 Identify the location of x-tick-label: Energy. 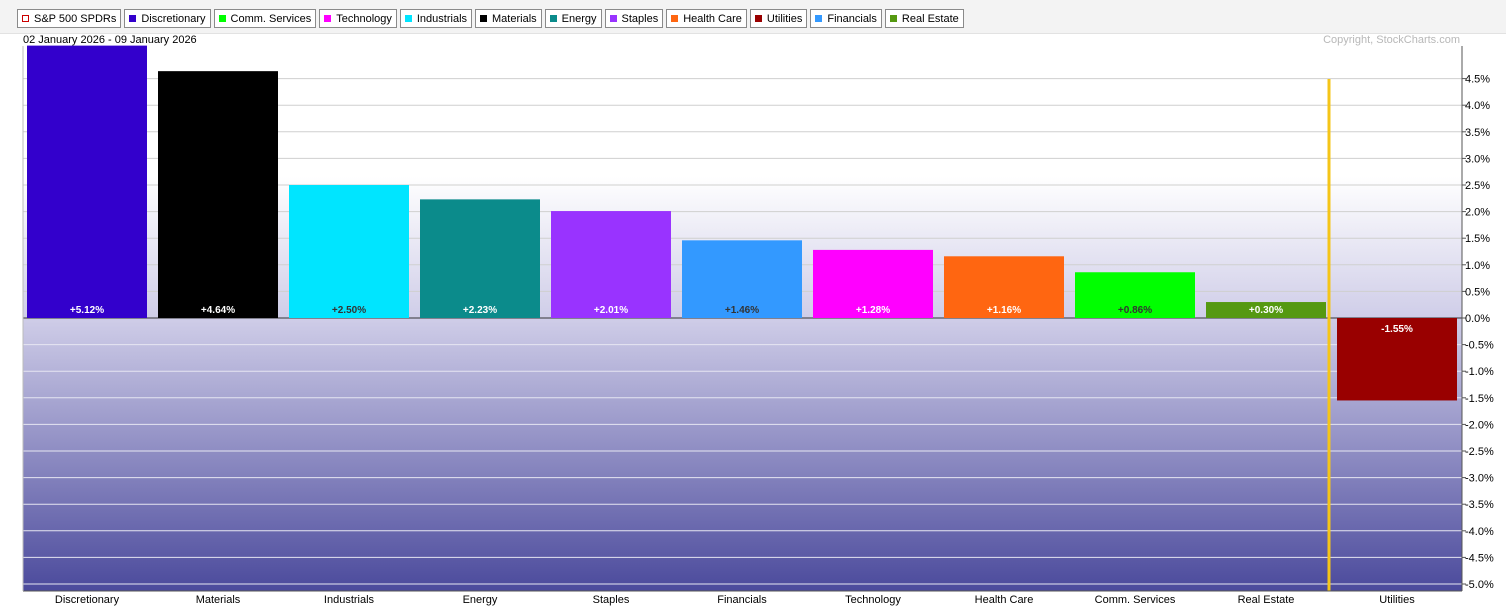
(480, 600).